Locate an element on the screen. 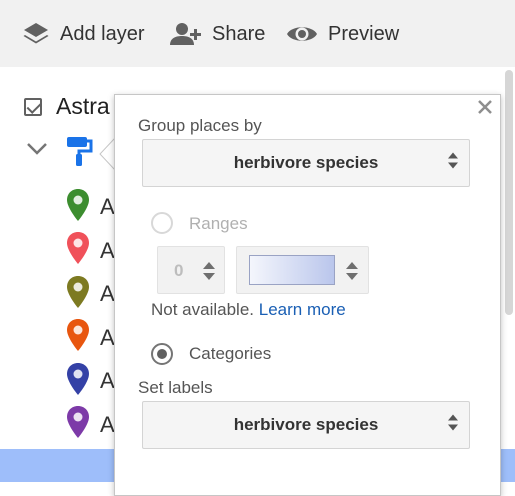 The height and width of the screenshot is (496, 515). preview-label: Preview is located at coordinates (364, 33).